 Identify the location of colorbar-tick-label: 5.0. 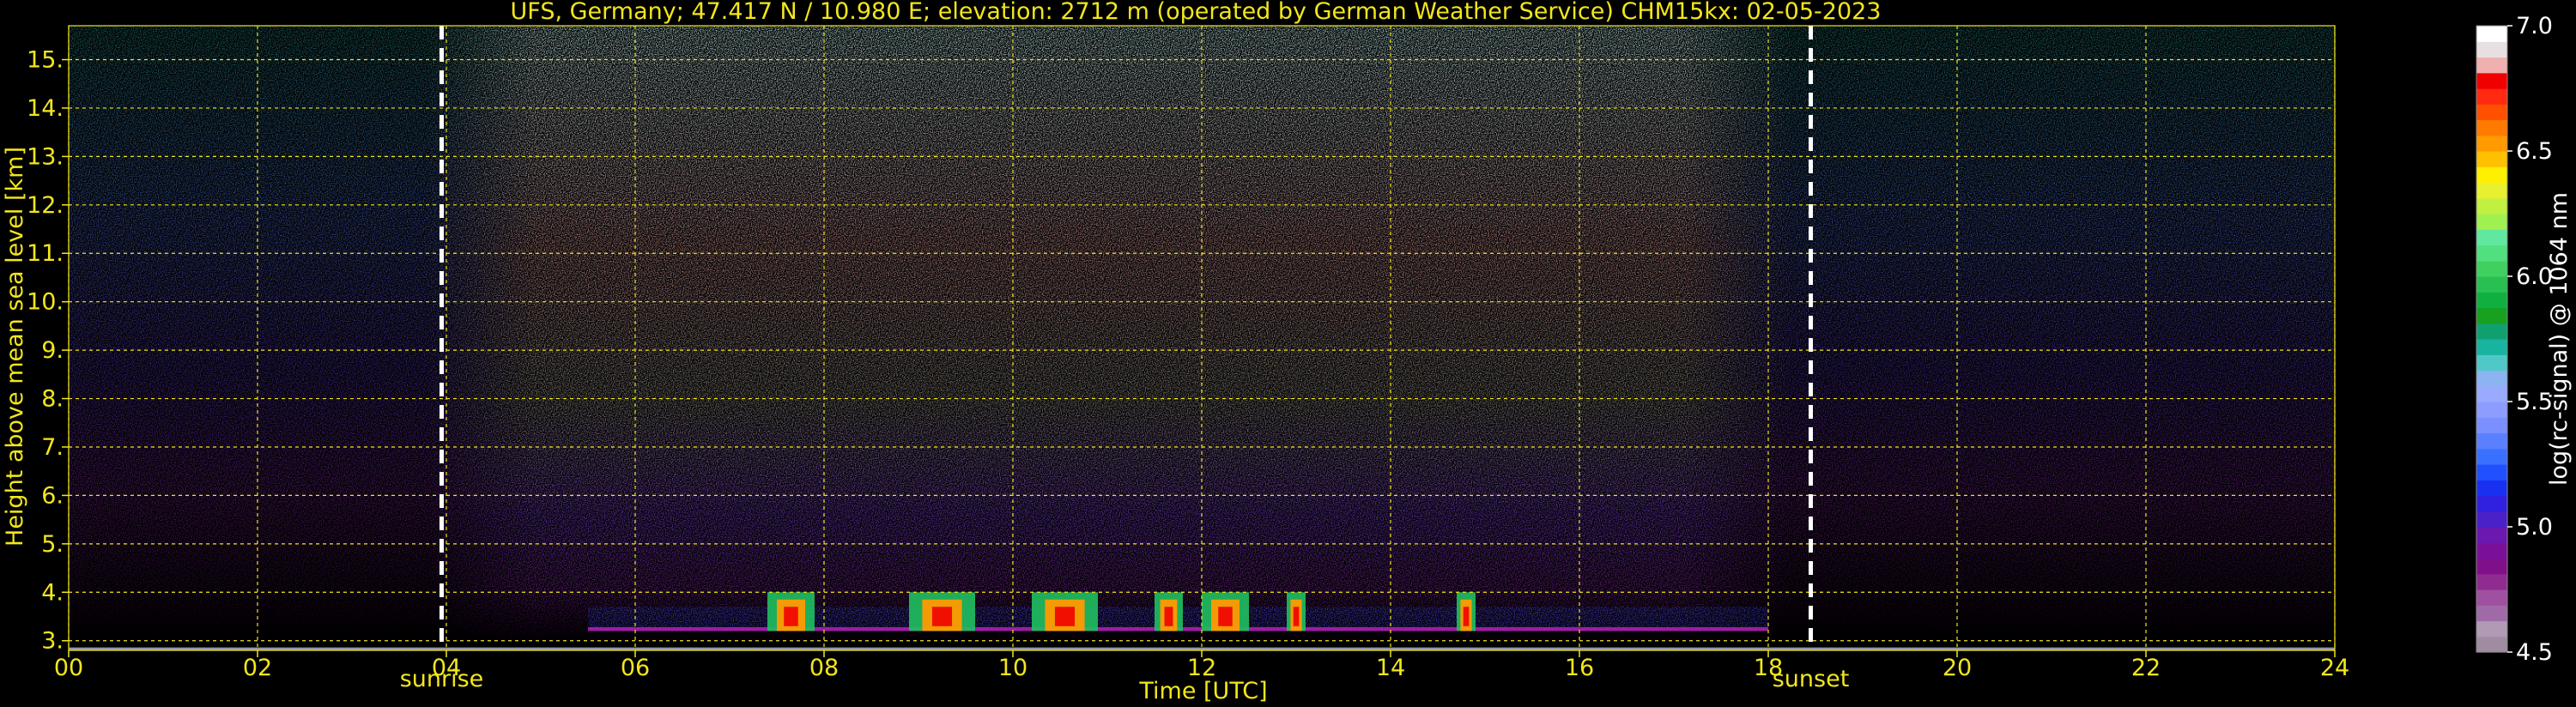
(2534, 528).